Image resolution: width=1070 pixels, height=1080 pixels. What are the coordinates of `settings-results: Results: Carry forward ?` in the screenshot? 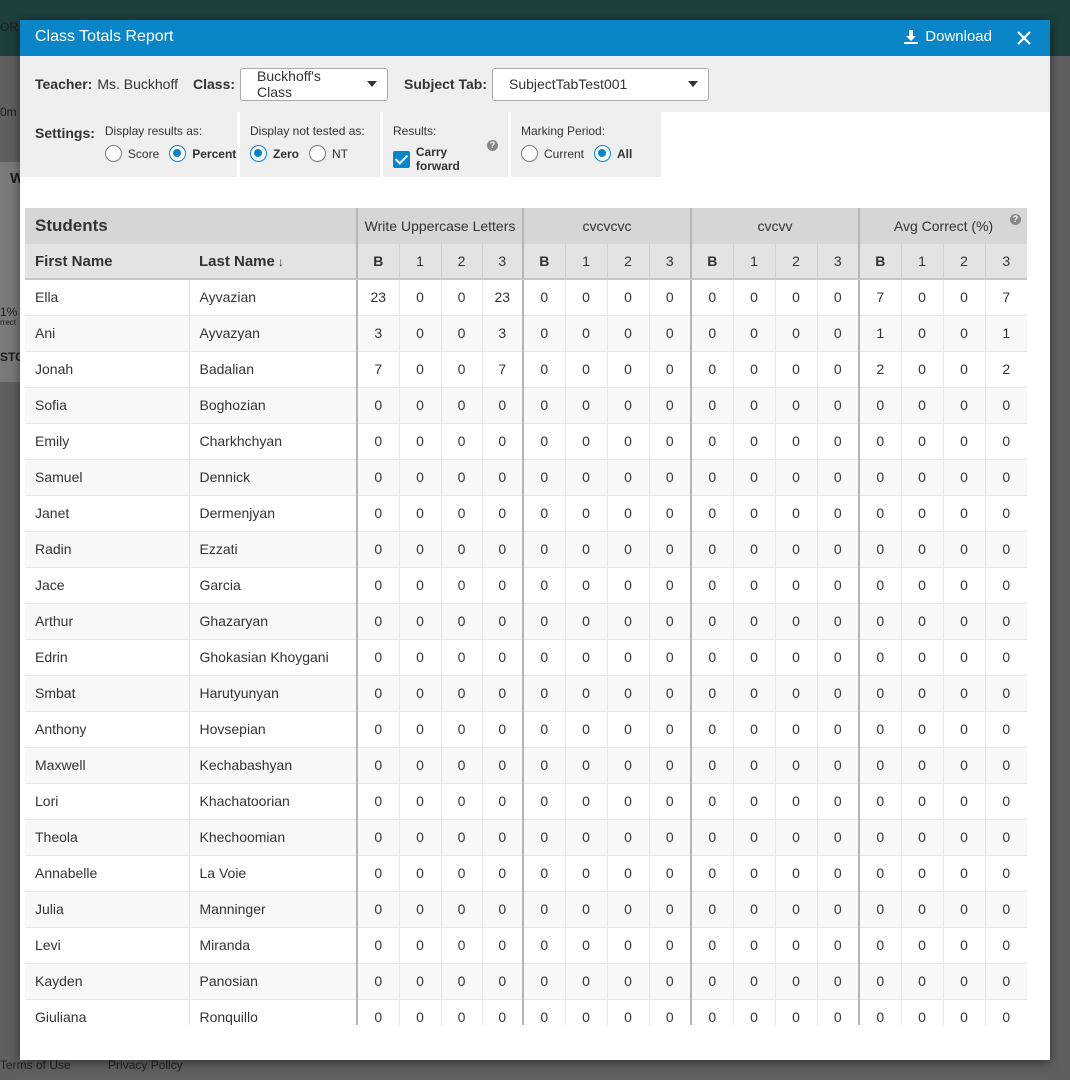 It's located at (445, 144).